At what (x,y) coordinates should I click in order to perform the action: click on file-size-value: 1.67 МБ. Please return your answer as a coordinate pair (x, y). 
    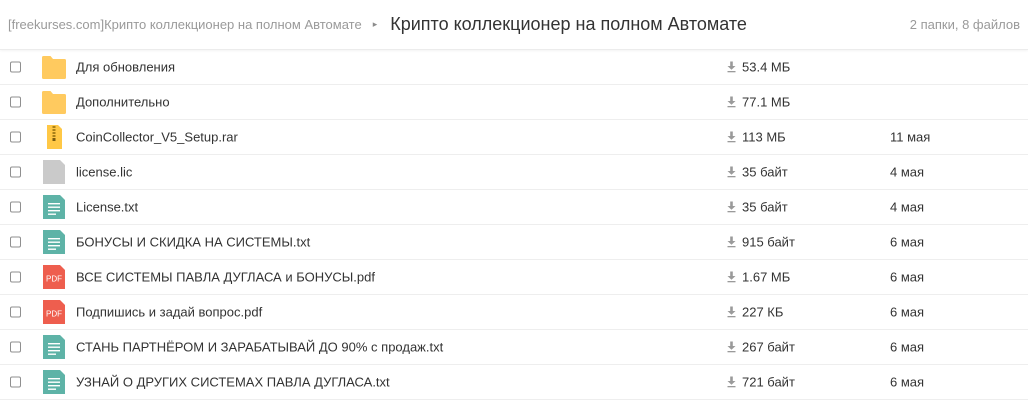
    Looking at the image, I should click on (766, 277).